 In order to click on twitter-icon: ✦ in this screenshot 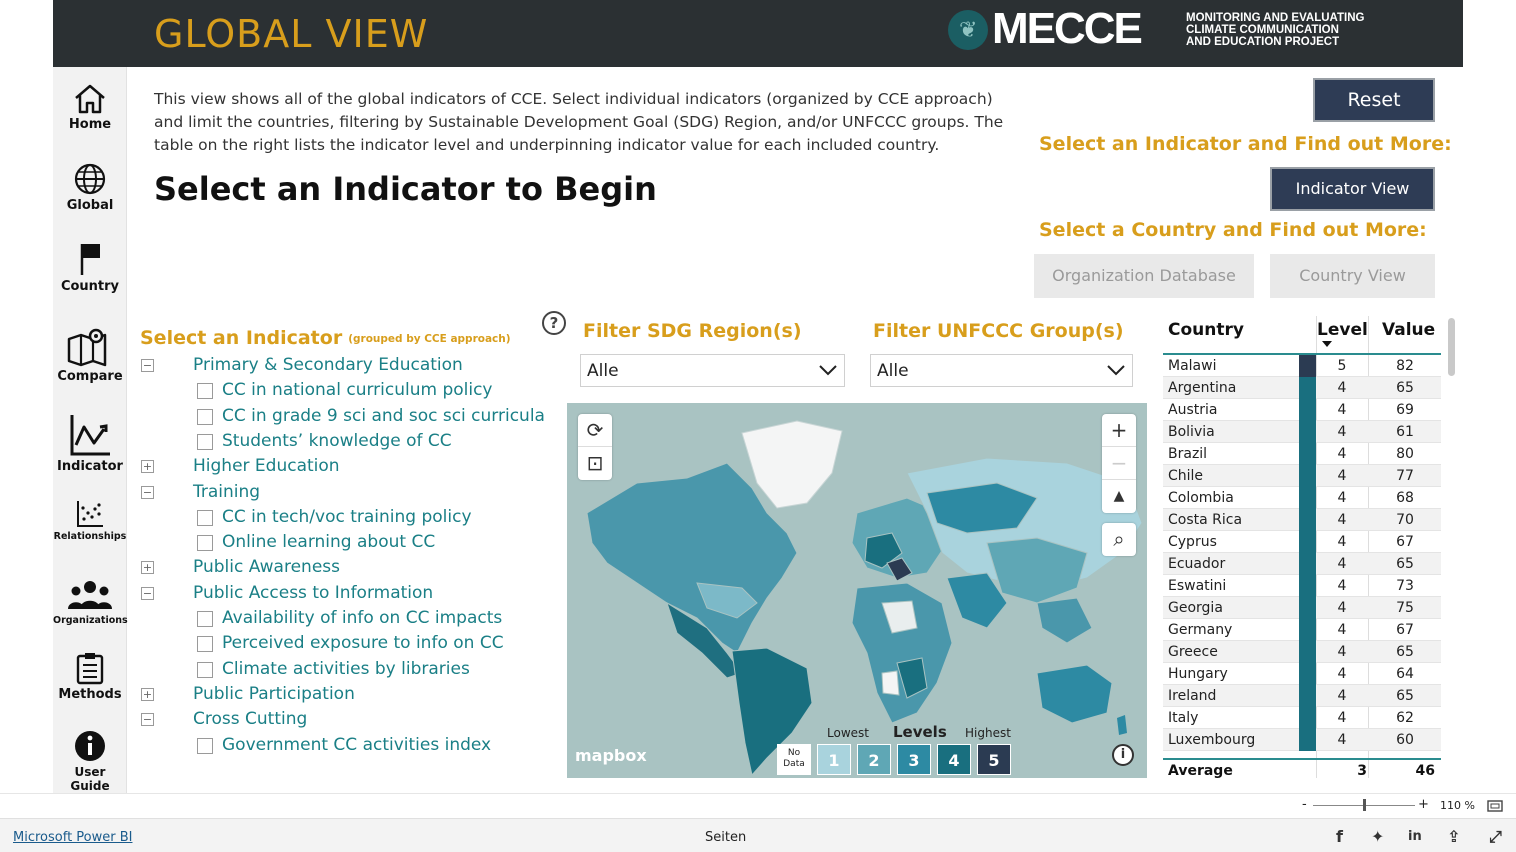, I will do `click(1377, 836)`.